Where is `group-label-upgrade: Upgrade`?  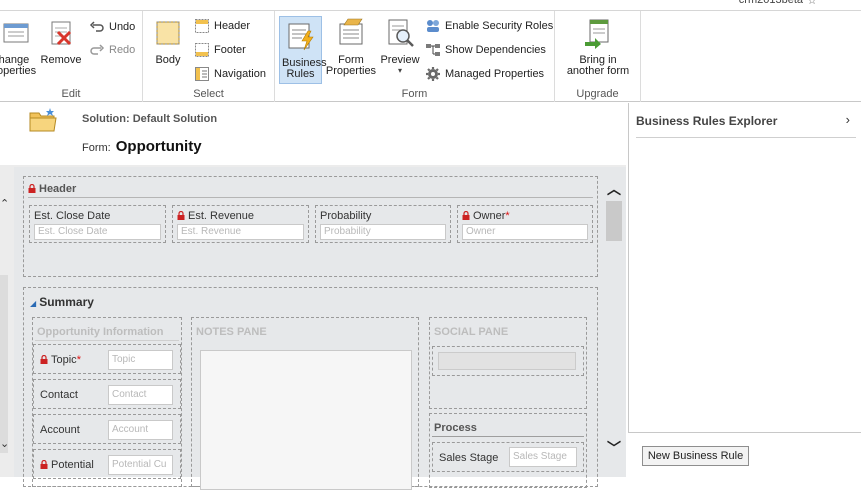 group-label-upgrade: Upgrade is located at coordinates (597, 94).